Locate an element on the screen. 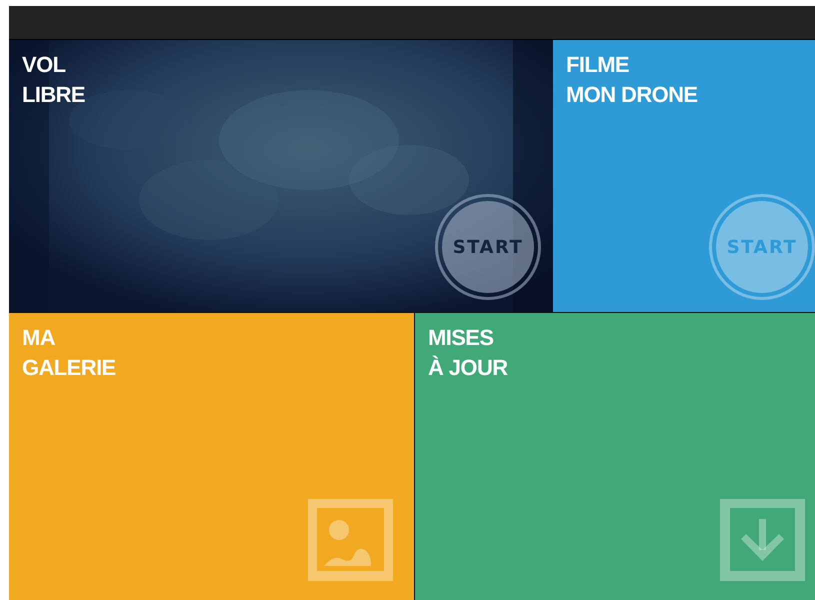 The height and width of the screenshot is (600, 815). tile-title: MA GALERIE is located at coordinates (69, 353).